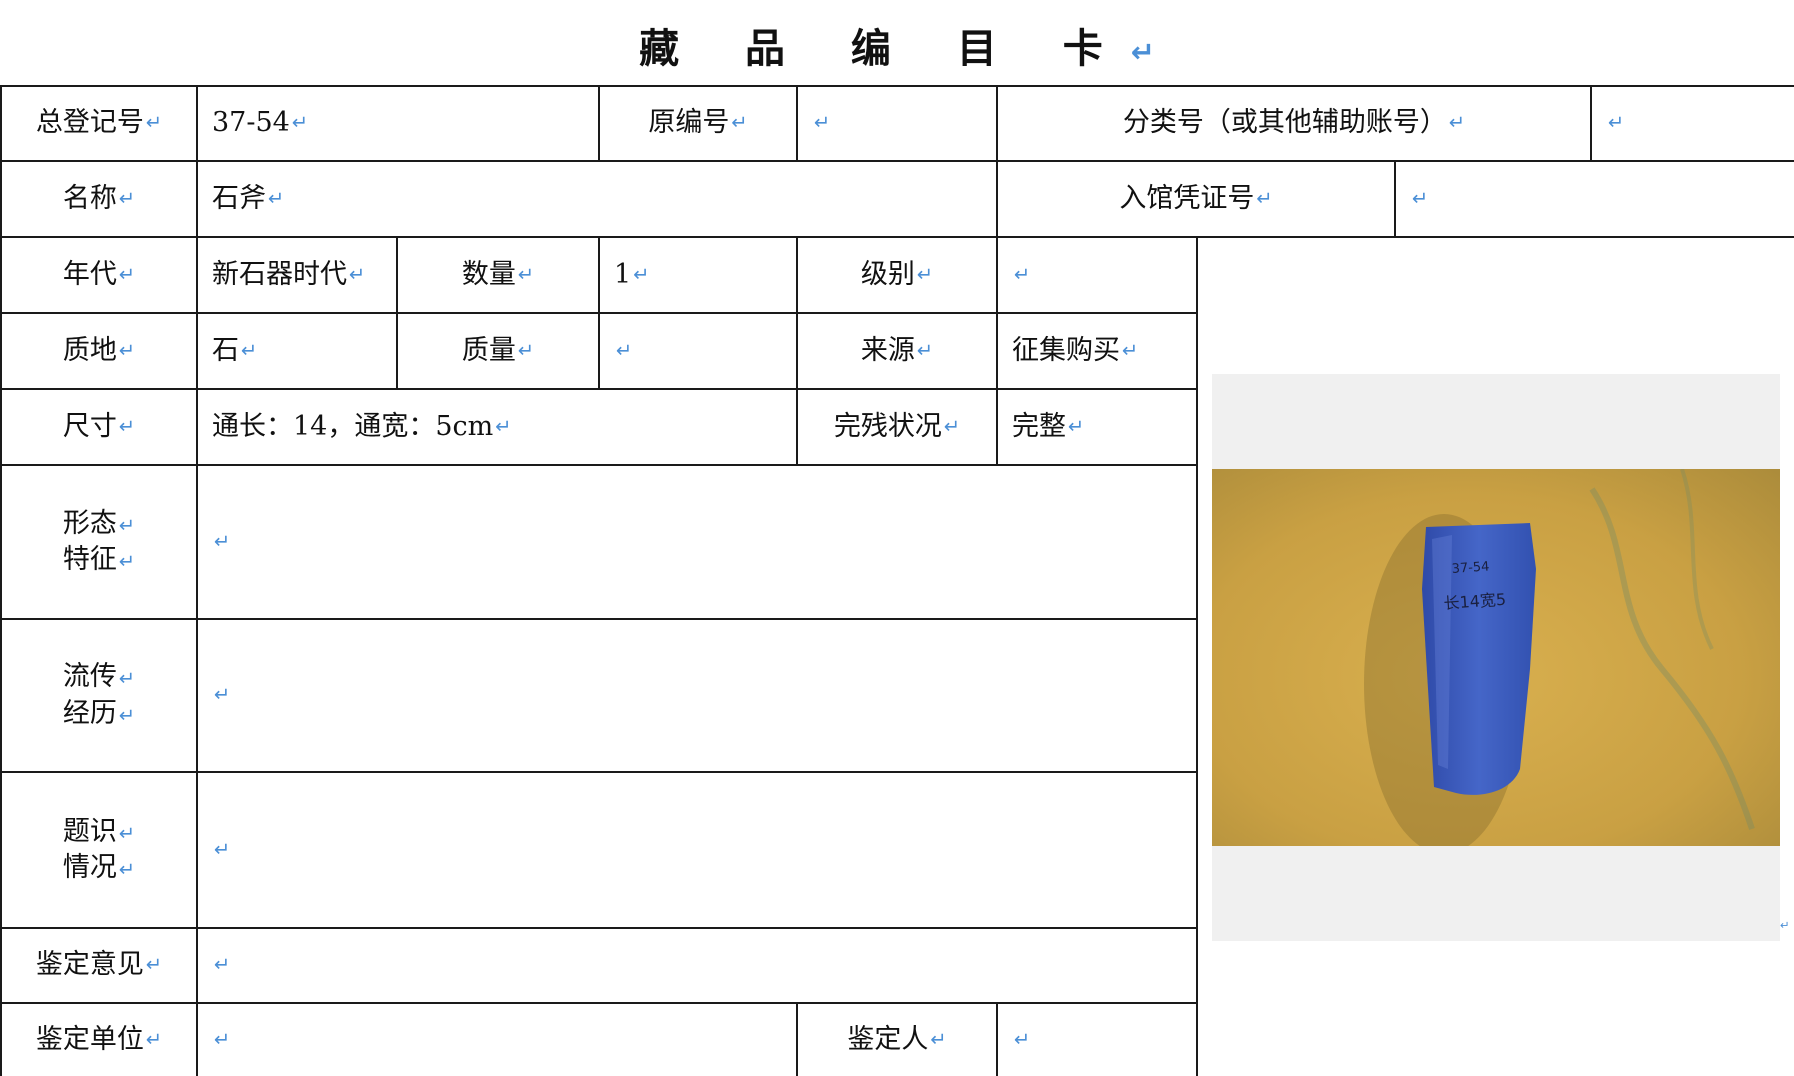  Describe the element at coordinates (1196, 198) in the screenshot. I see `label-entry-voucher: 入馆凭证号 ↵` at that location.